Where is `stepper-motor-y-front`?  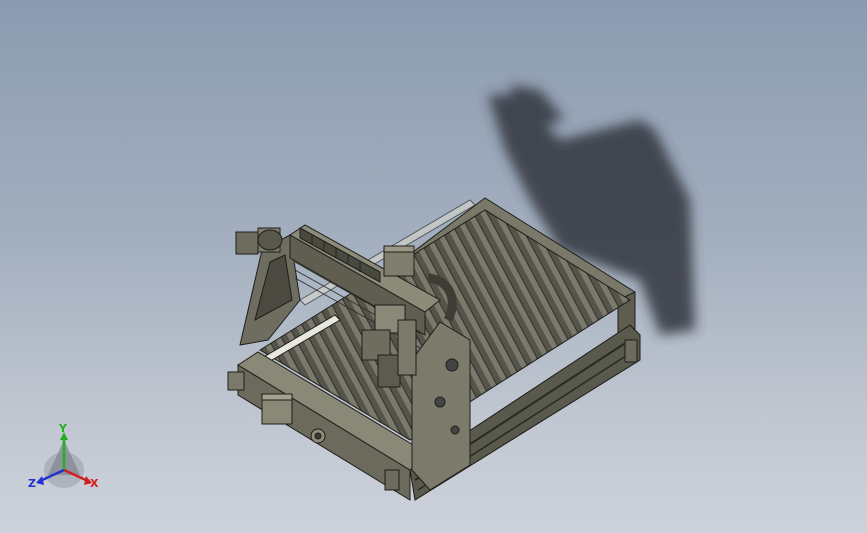
stepper-motor-y-front is located at coordinates (277, 409).